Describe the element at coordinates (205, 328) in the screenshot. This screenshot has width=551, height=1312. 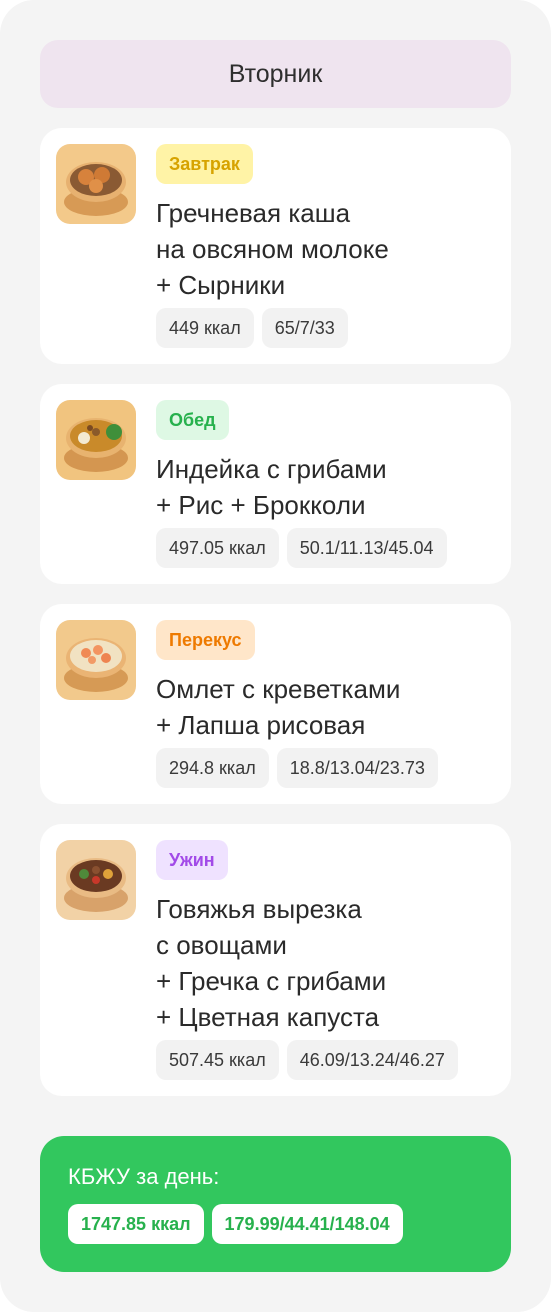
I see `kcal-chip: 449 ккал` at that location.